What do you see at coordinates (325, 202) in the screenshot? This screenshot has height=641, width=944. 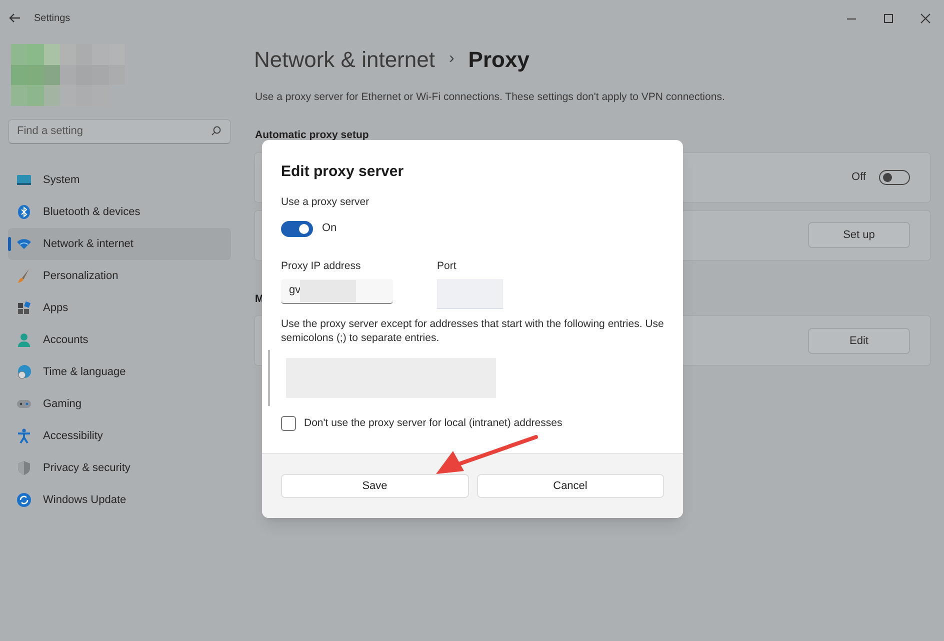 I see `field-label: Use a proxy server` at bounding box center [325, 202].